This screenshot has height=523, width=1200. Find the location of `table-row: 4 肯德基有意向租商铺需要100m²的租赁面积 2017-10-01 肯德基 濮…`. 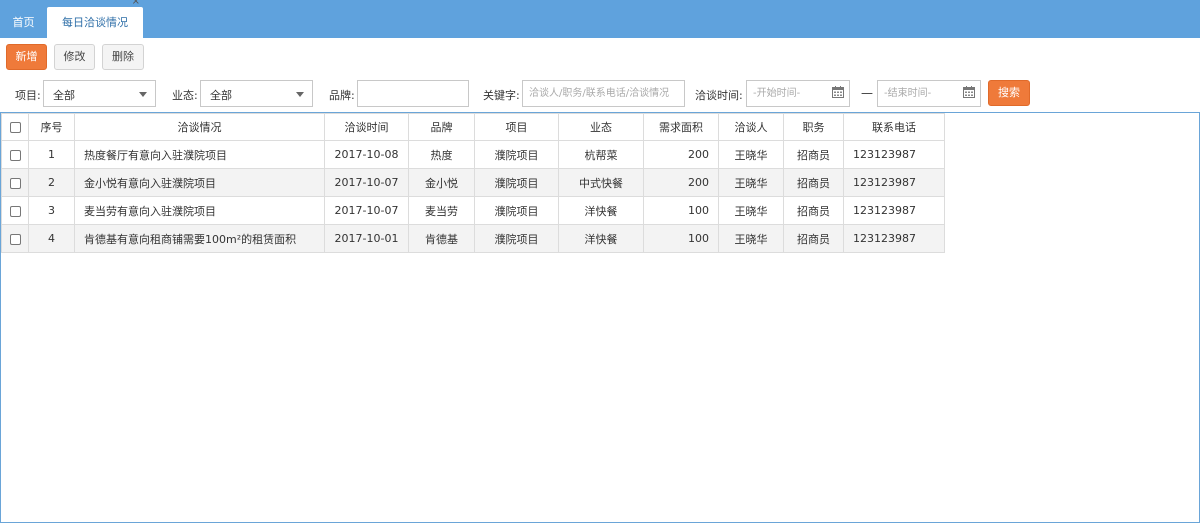

table-row: 4 肯德基有意向租商铺需要100m²的租赁面积 2017-10-01 肯德基 濮… is located at coordinates (473, 238).